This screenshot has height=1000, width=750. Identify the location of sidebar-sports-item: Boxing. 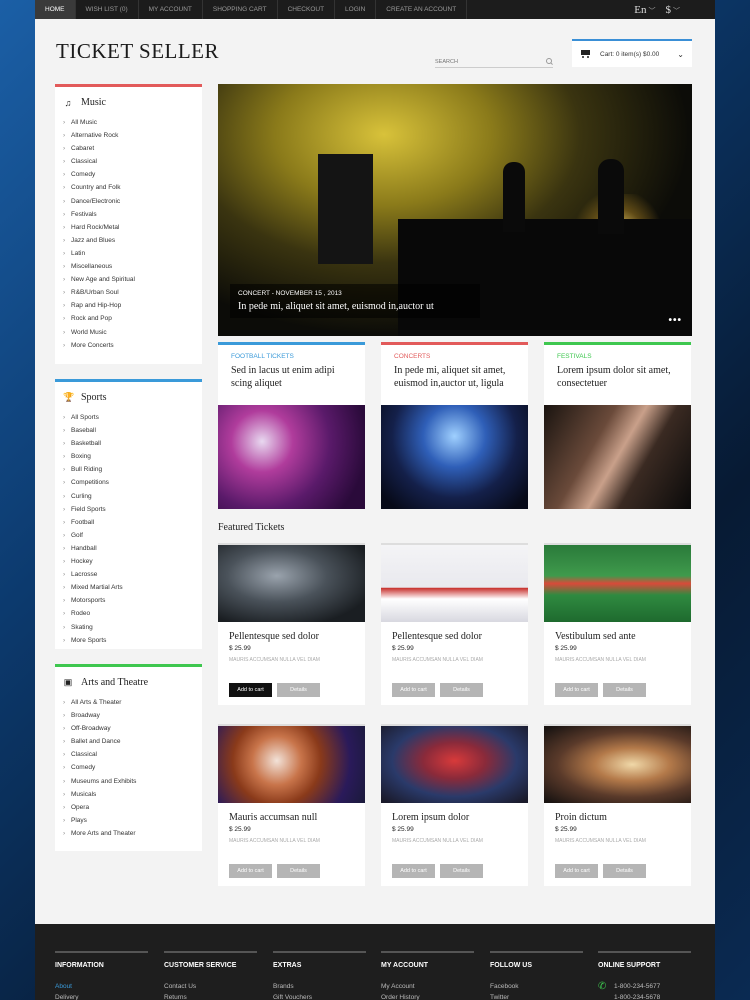
(128, 456).